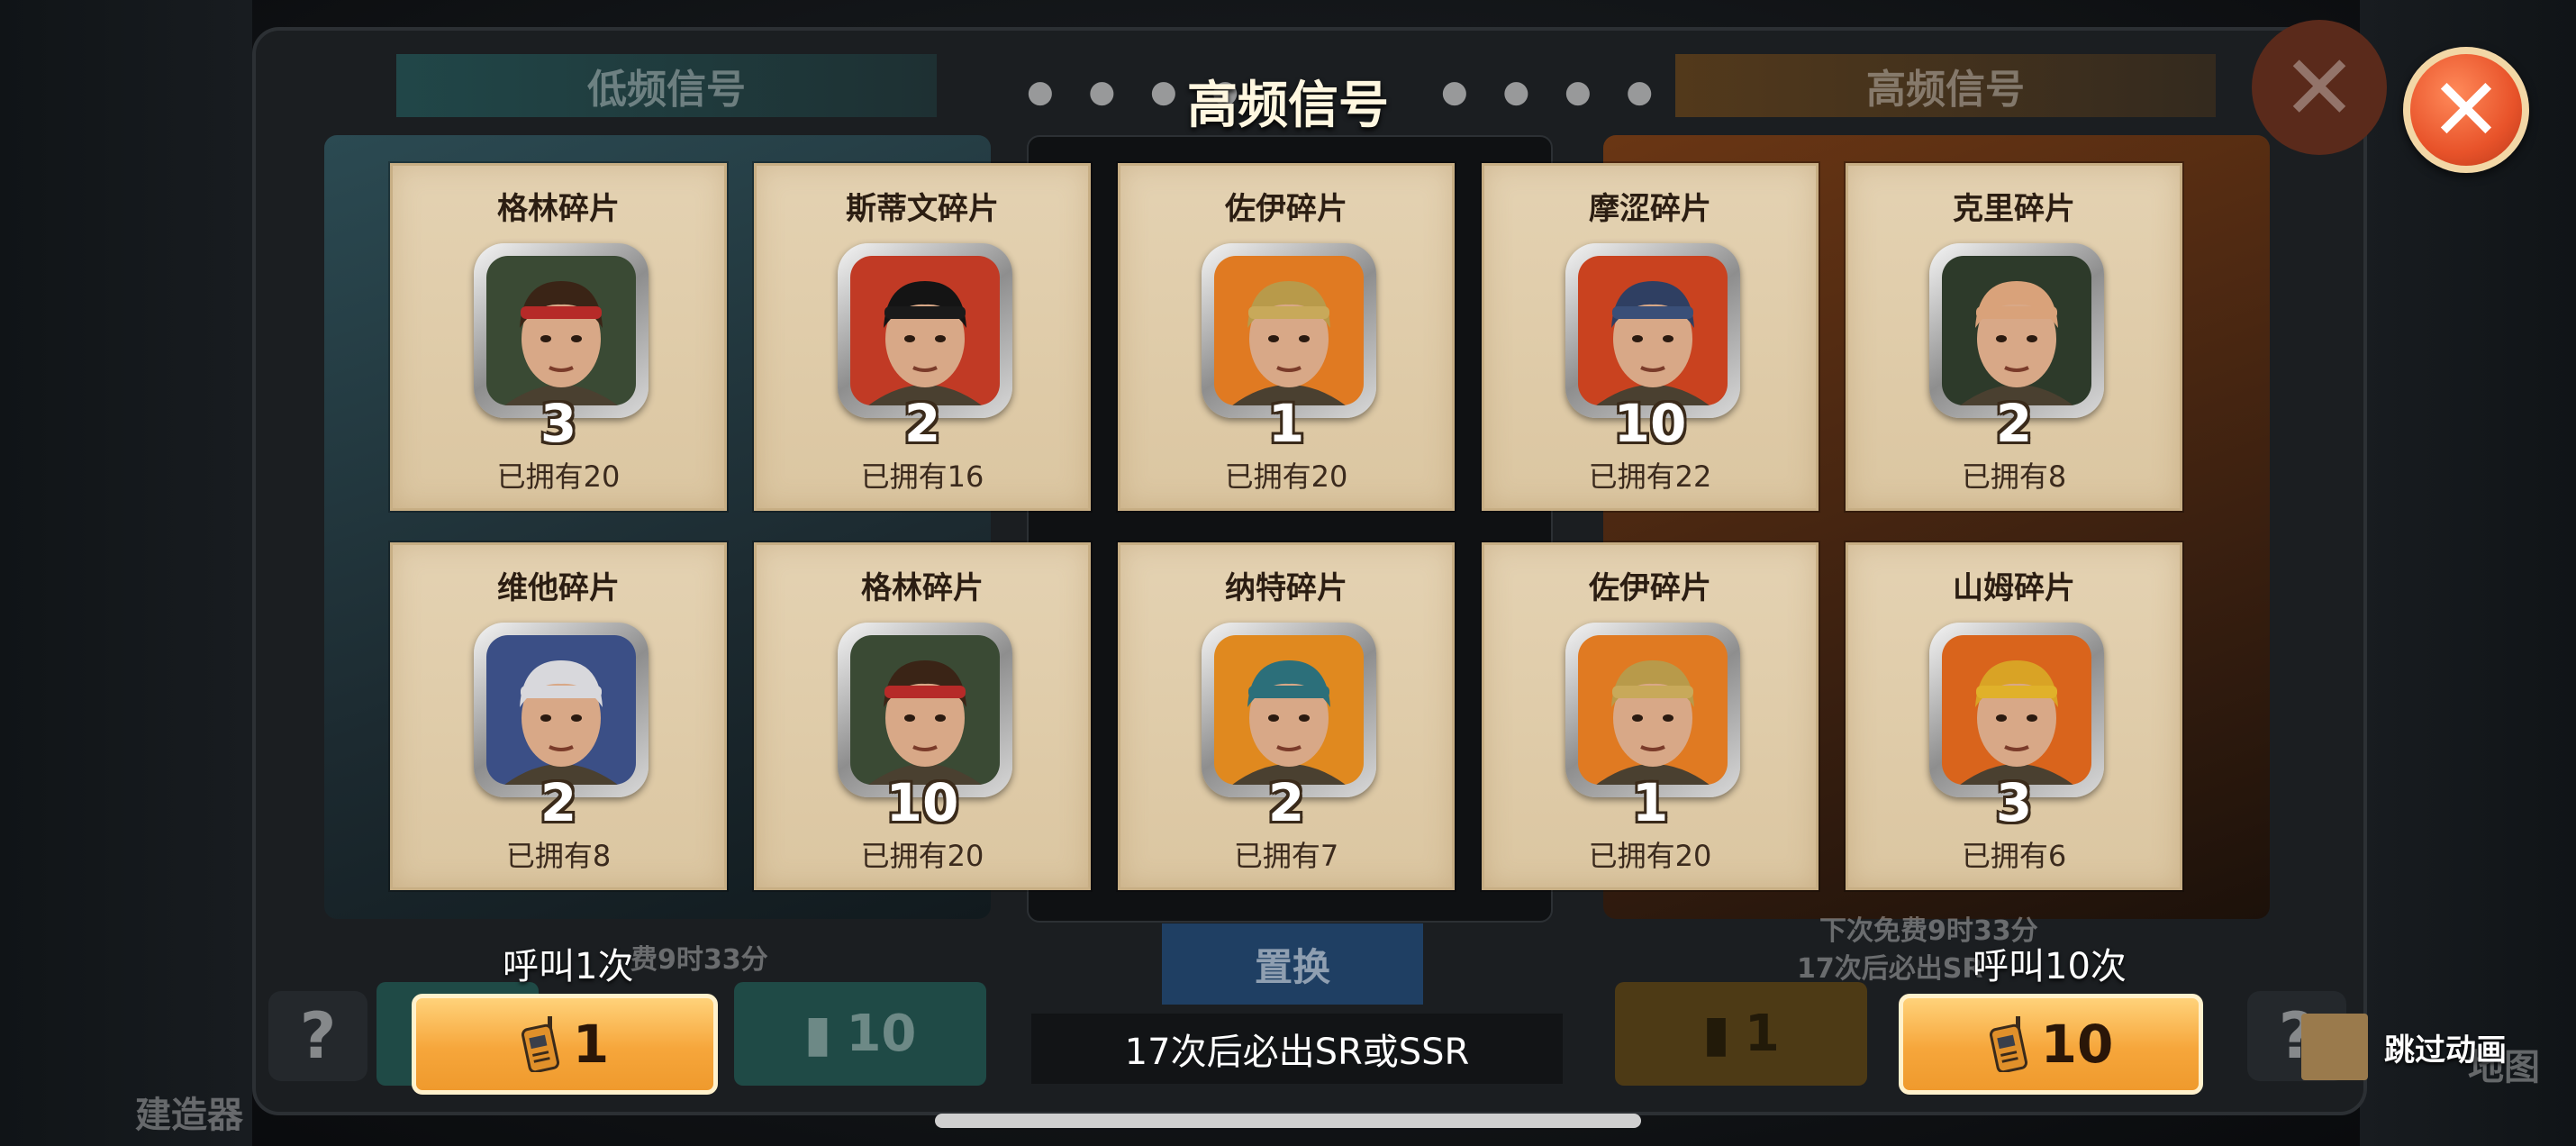 Image resolution: width=2576 pixels, height=1146 pixels. I want to click on help-icon: ?, so click(317, 1036).